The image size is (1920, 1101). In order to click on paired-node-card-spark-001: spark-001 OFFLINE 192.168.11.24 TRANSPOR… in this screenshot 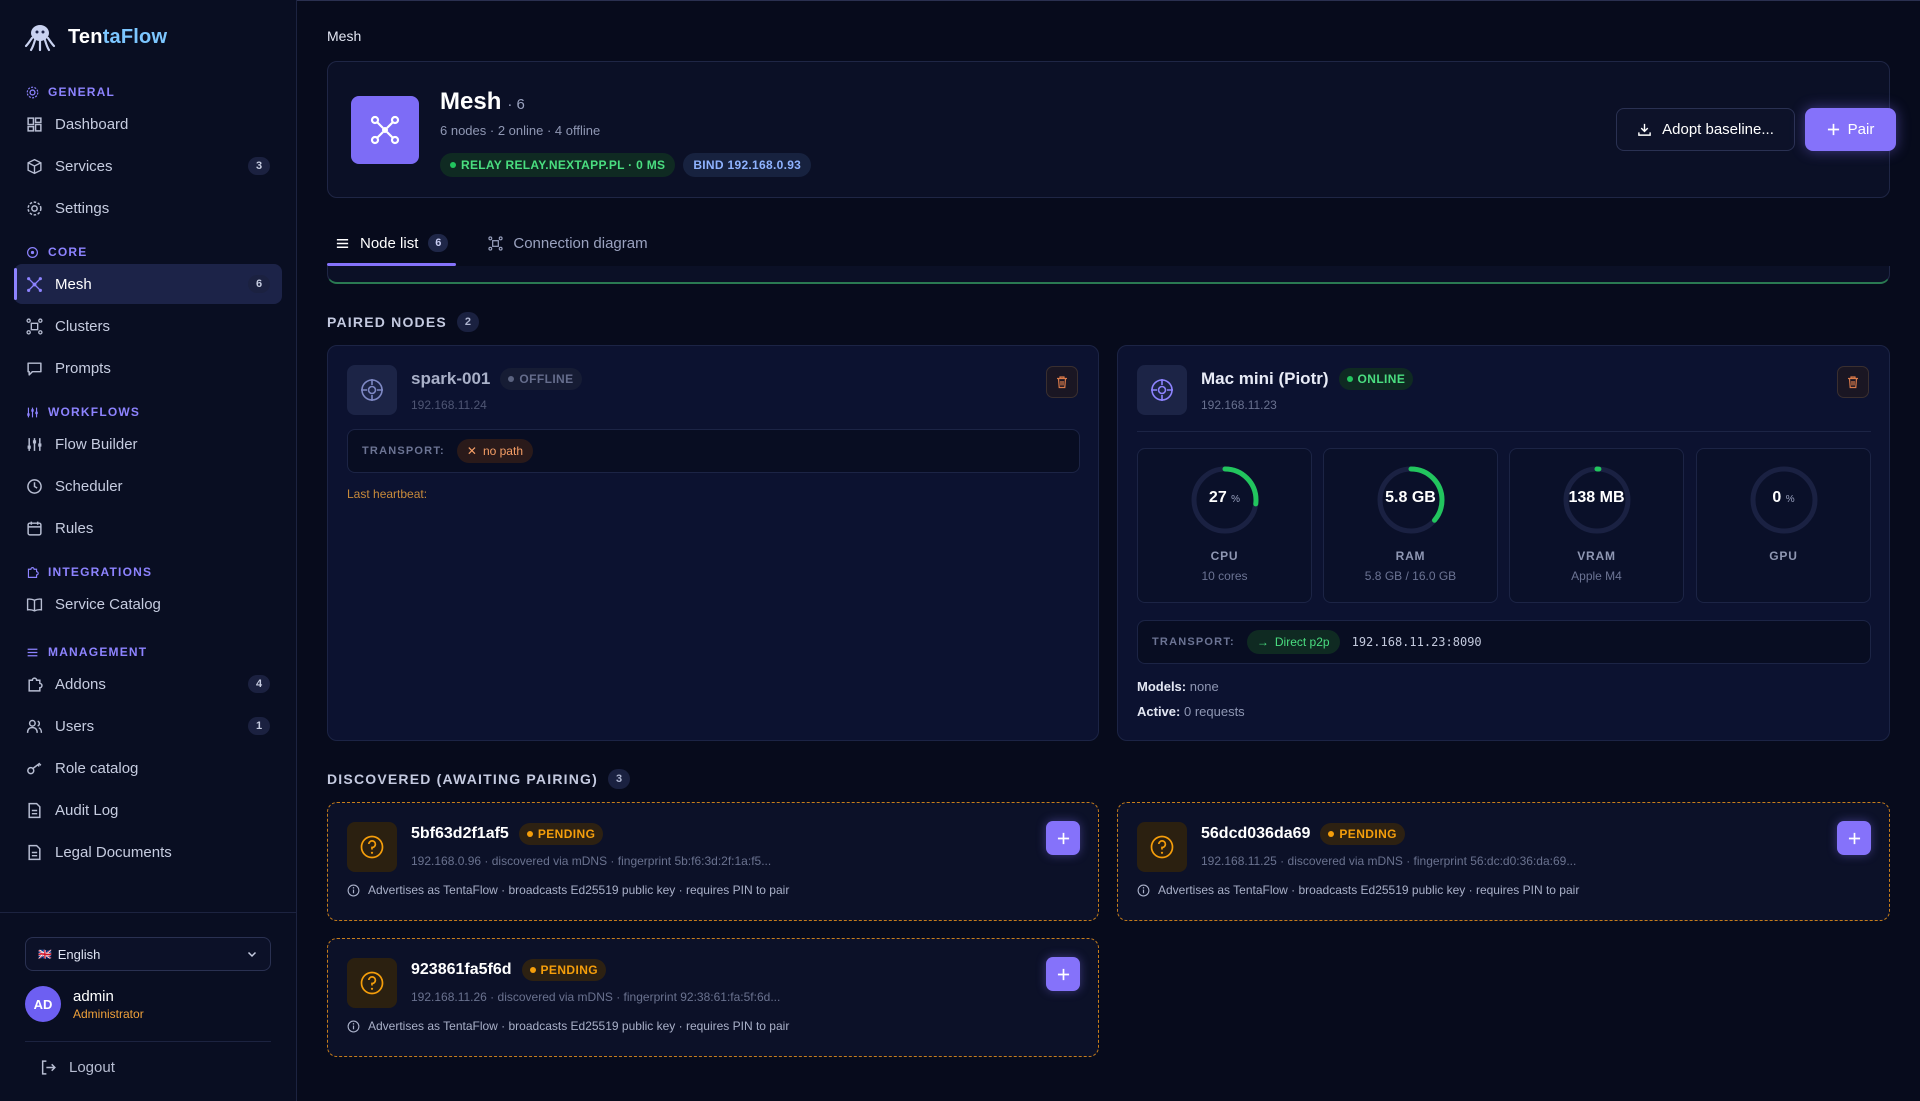, I will do `click(713, 543)`.